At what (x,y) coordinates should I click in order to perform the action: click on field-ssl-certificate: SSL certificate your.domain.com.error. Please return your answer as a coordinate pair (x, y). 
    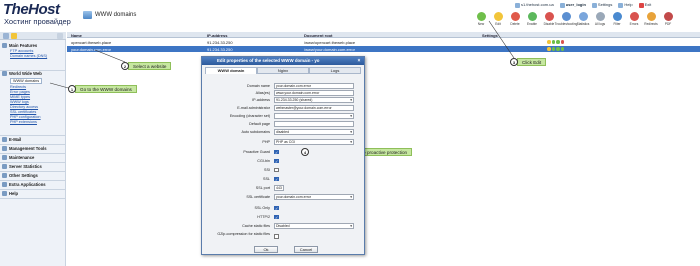
    Looking at the image, I should click on (283, 197).